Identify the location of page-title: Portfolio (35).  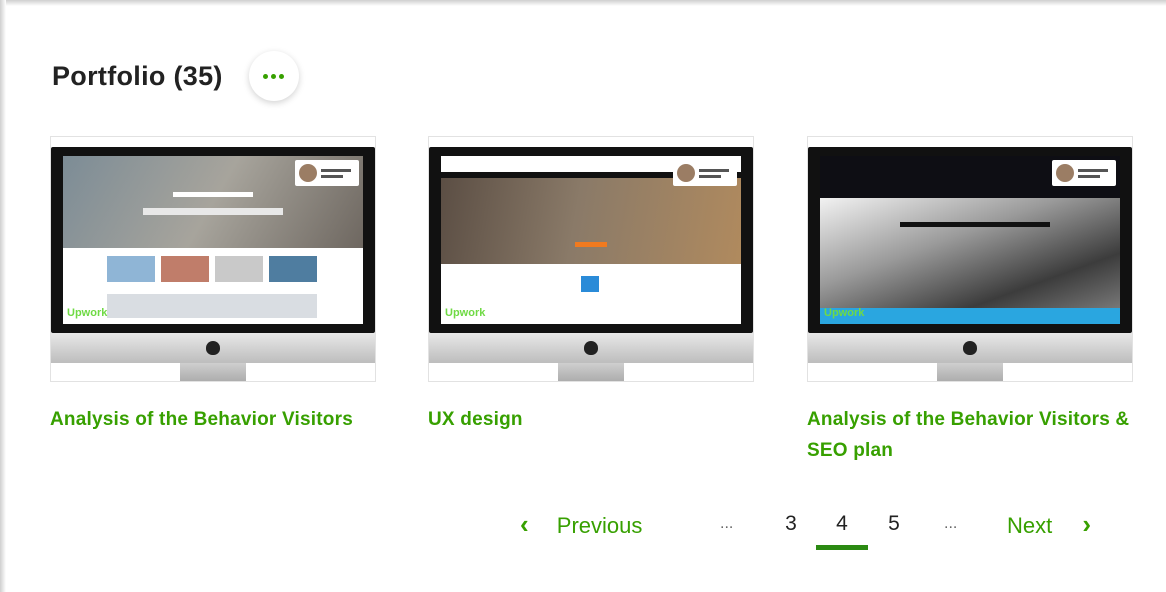
(137, 75).